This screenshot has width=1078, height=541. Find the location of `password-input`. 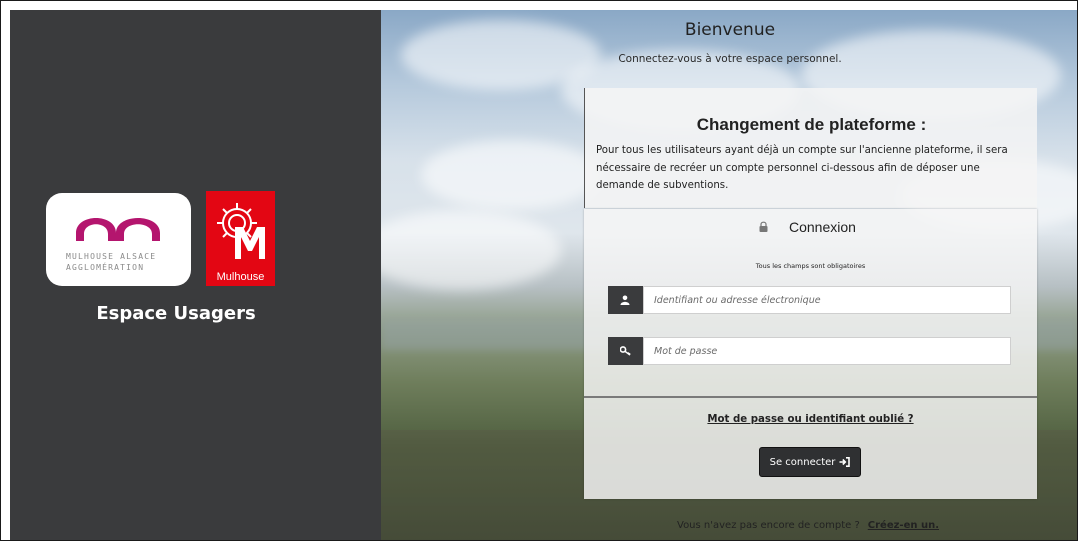

password-input is located at coordinates (827, 351).